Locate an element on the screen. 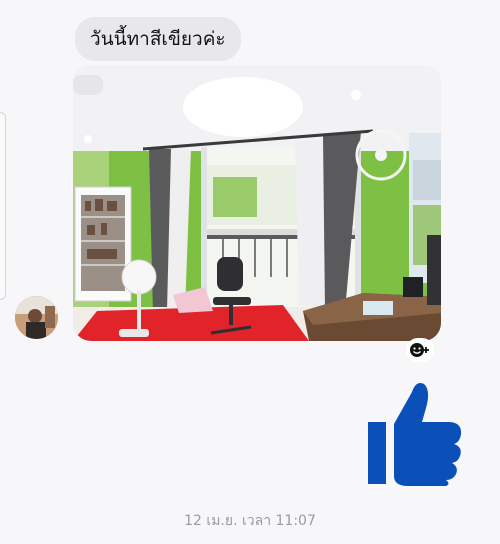 The image size is (500, 544). add-reaction-button is located at coordinates (420, 350).